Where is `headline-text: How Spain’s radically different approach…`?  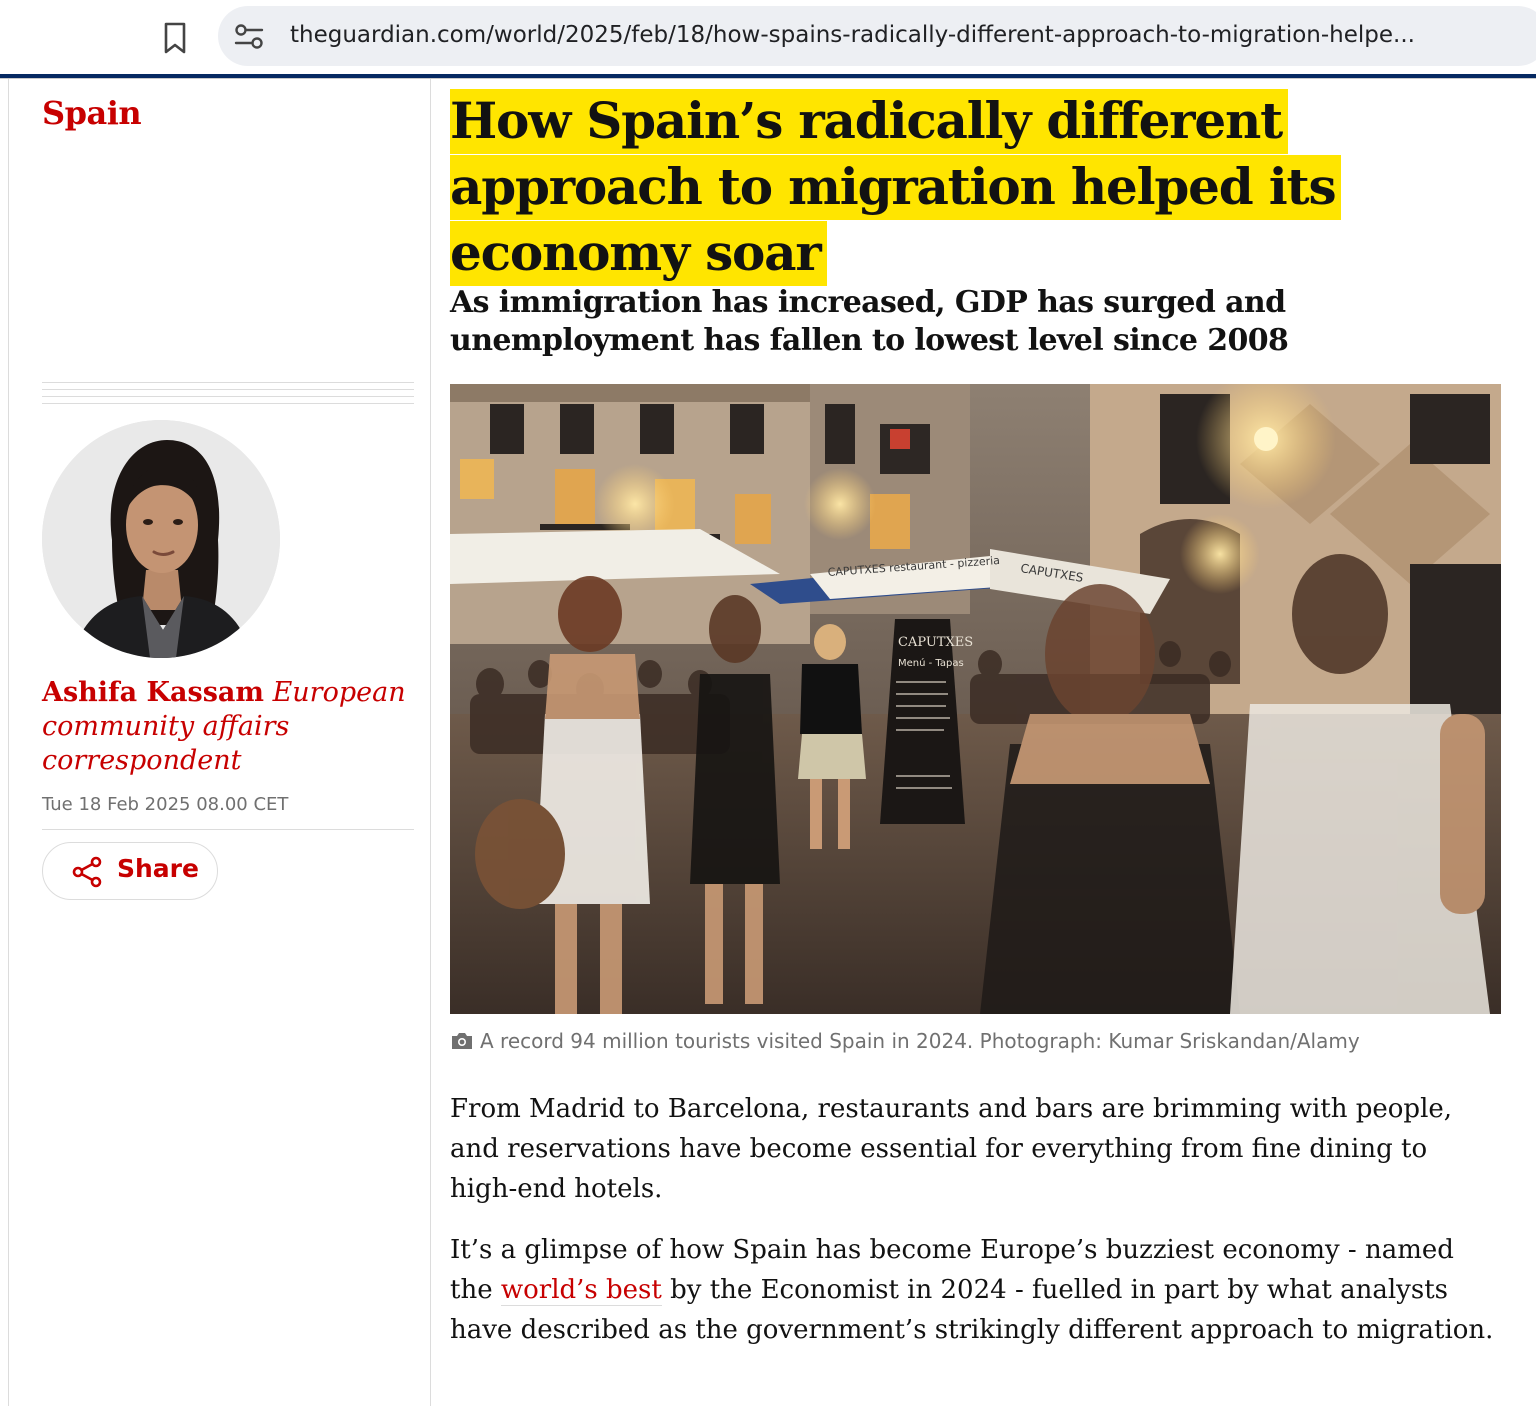
headline-text: How Spain’s radically different approach… is located at coordinates (896, 187).